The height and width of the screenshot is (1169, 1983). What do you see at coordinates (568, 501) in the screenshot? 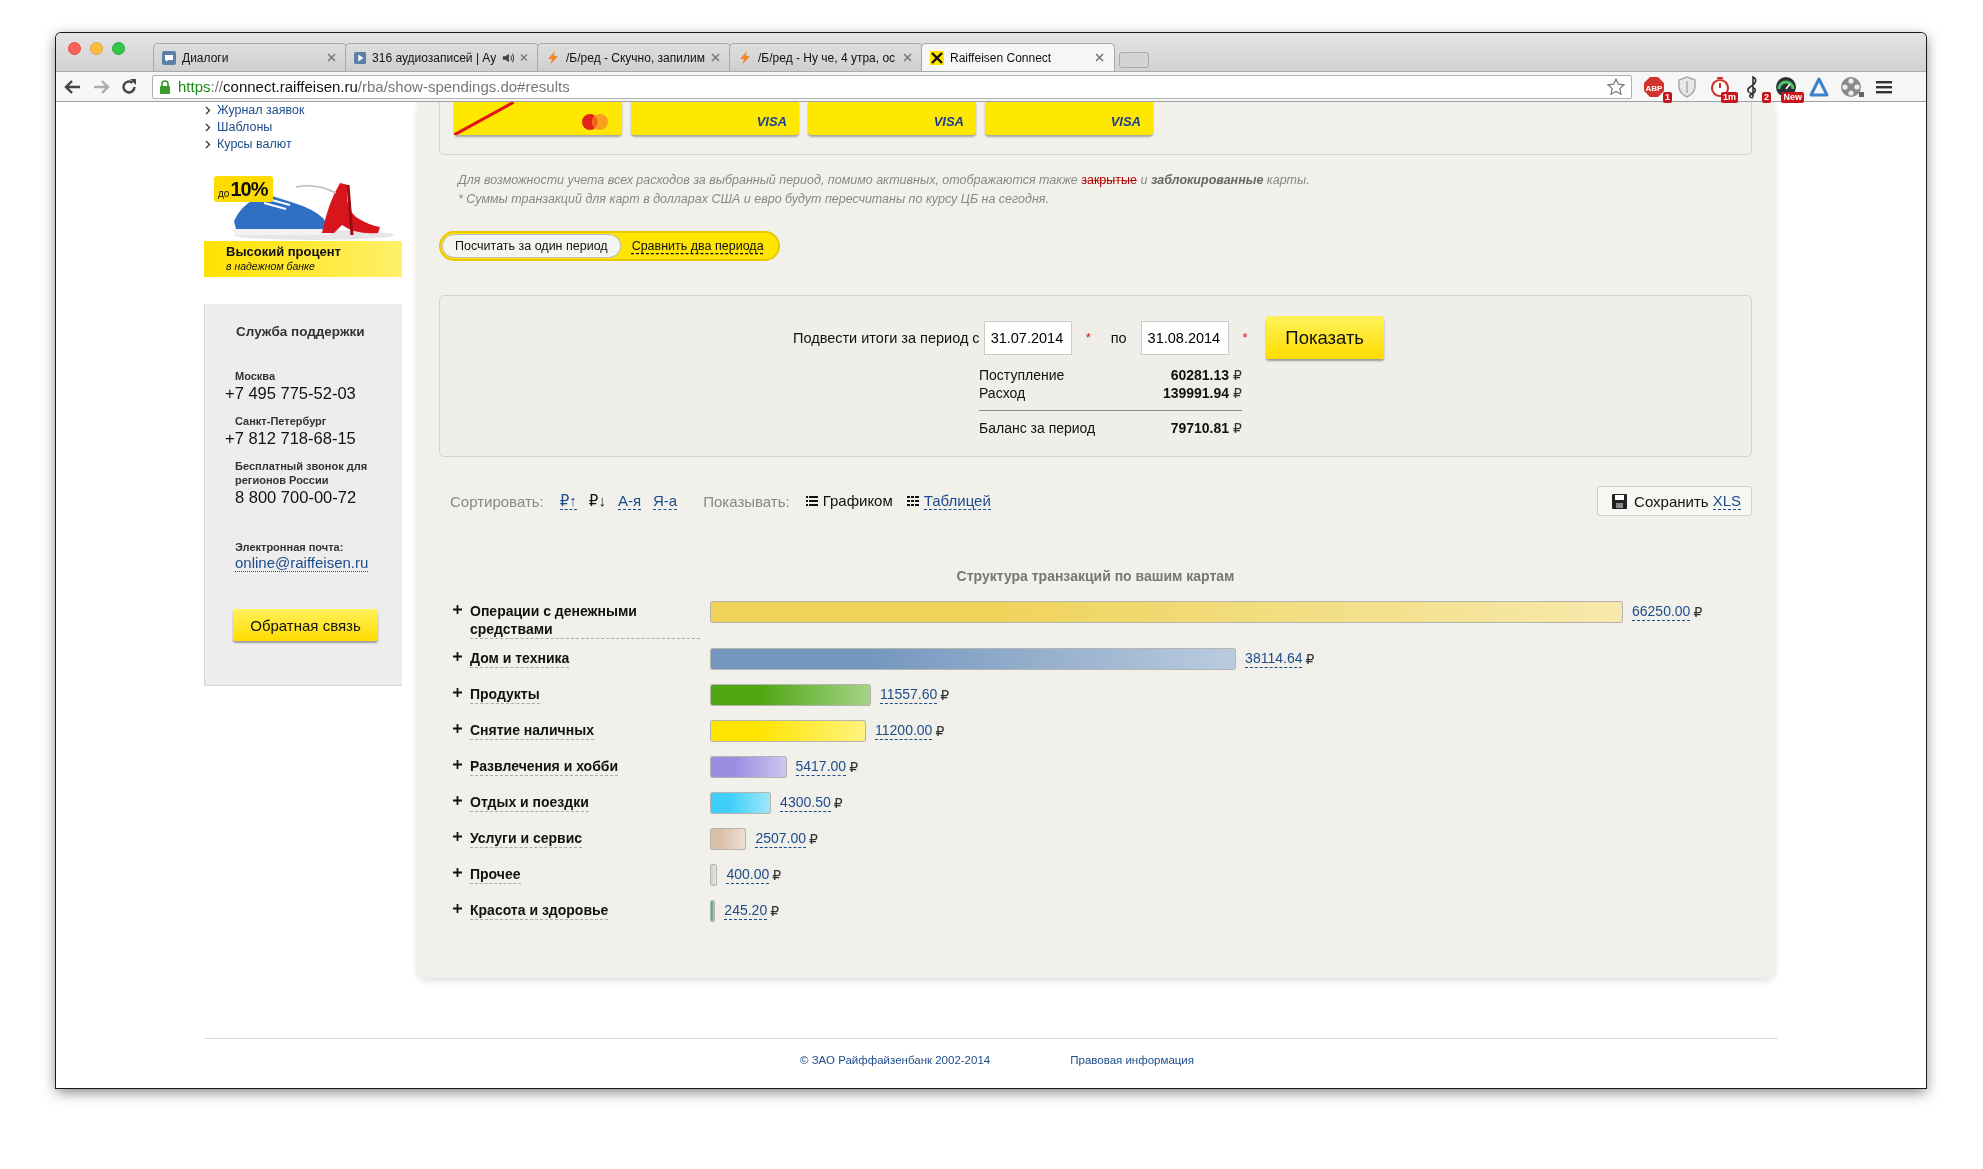
I see `sort-option: ₽↑` at bounding box center [568, 501].